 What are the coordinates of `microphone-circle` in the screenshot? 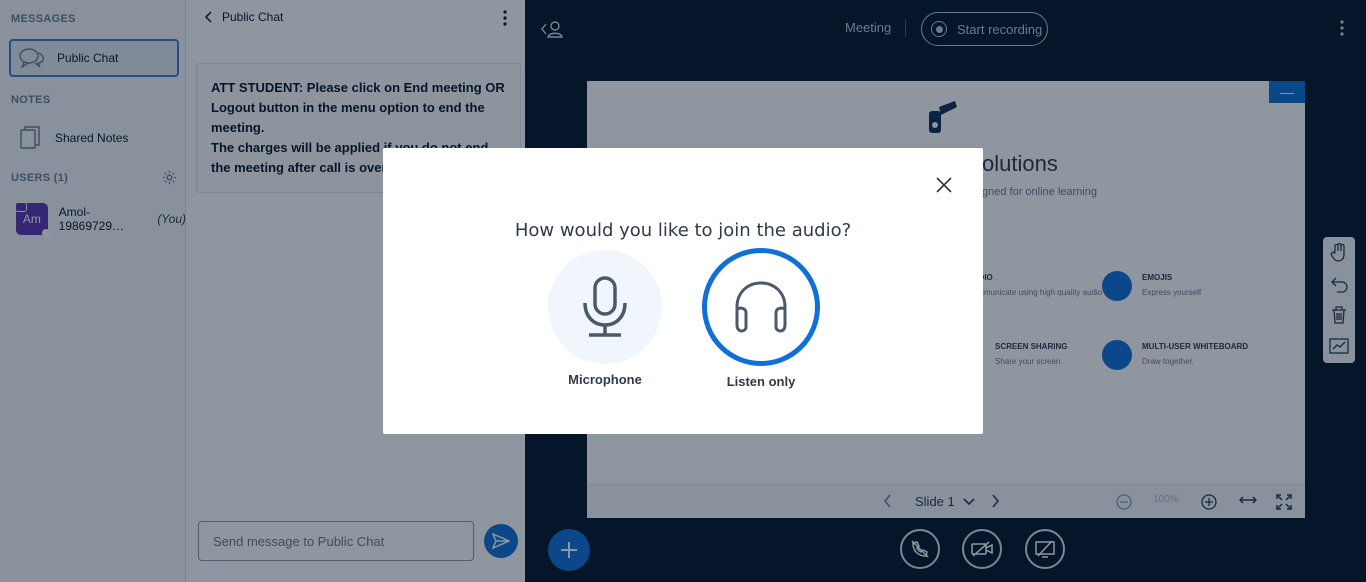 It's located at (605, 307).